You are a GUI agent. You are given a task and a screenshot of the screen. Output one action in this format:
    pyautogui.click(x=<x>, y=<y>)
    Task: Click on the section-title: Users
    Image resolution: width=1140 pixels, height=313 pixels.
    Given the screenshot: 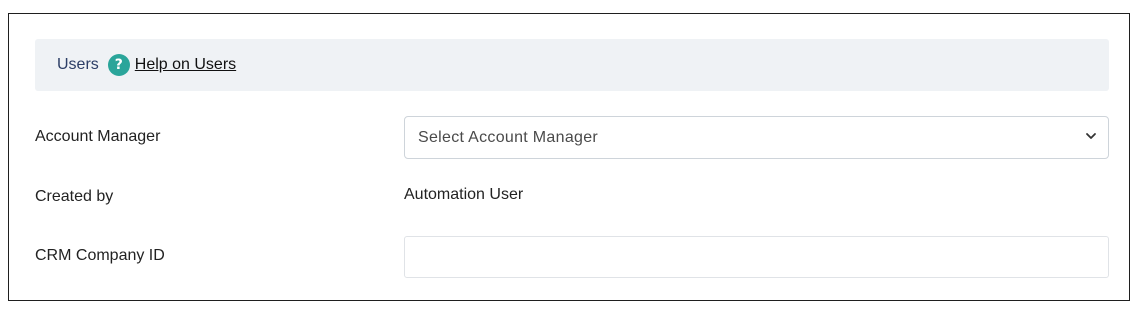 What is the action you would take?
    pyautogui.click(x=78, y=64)
    